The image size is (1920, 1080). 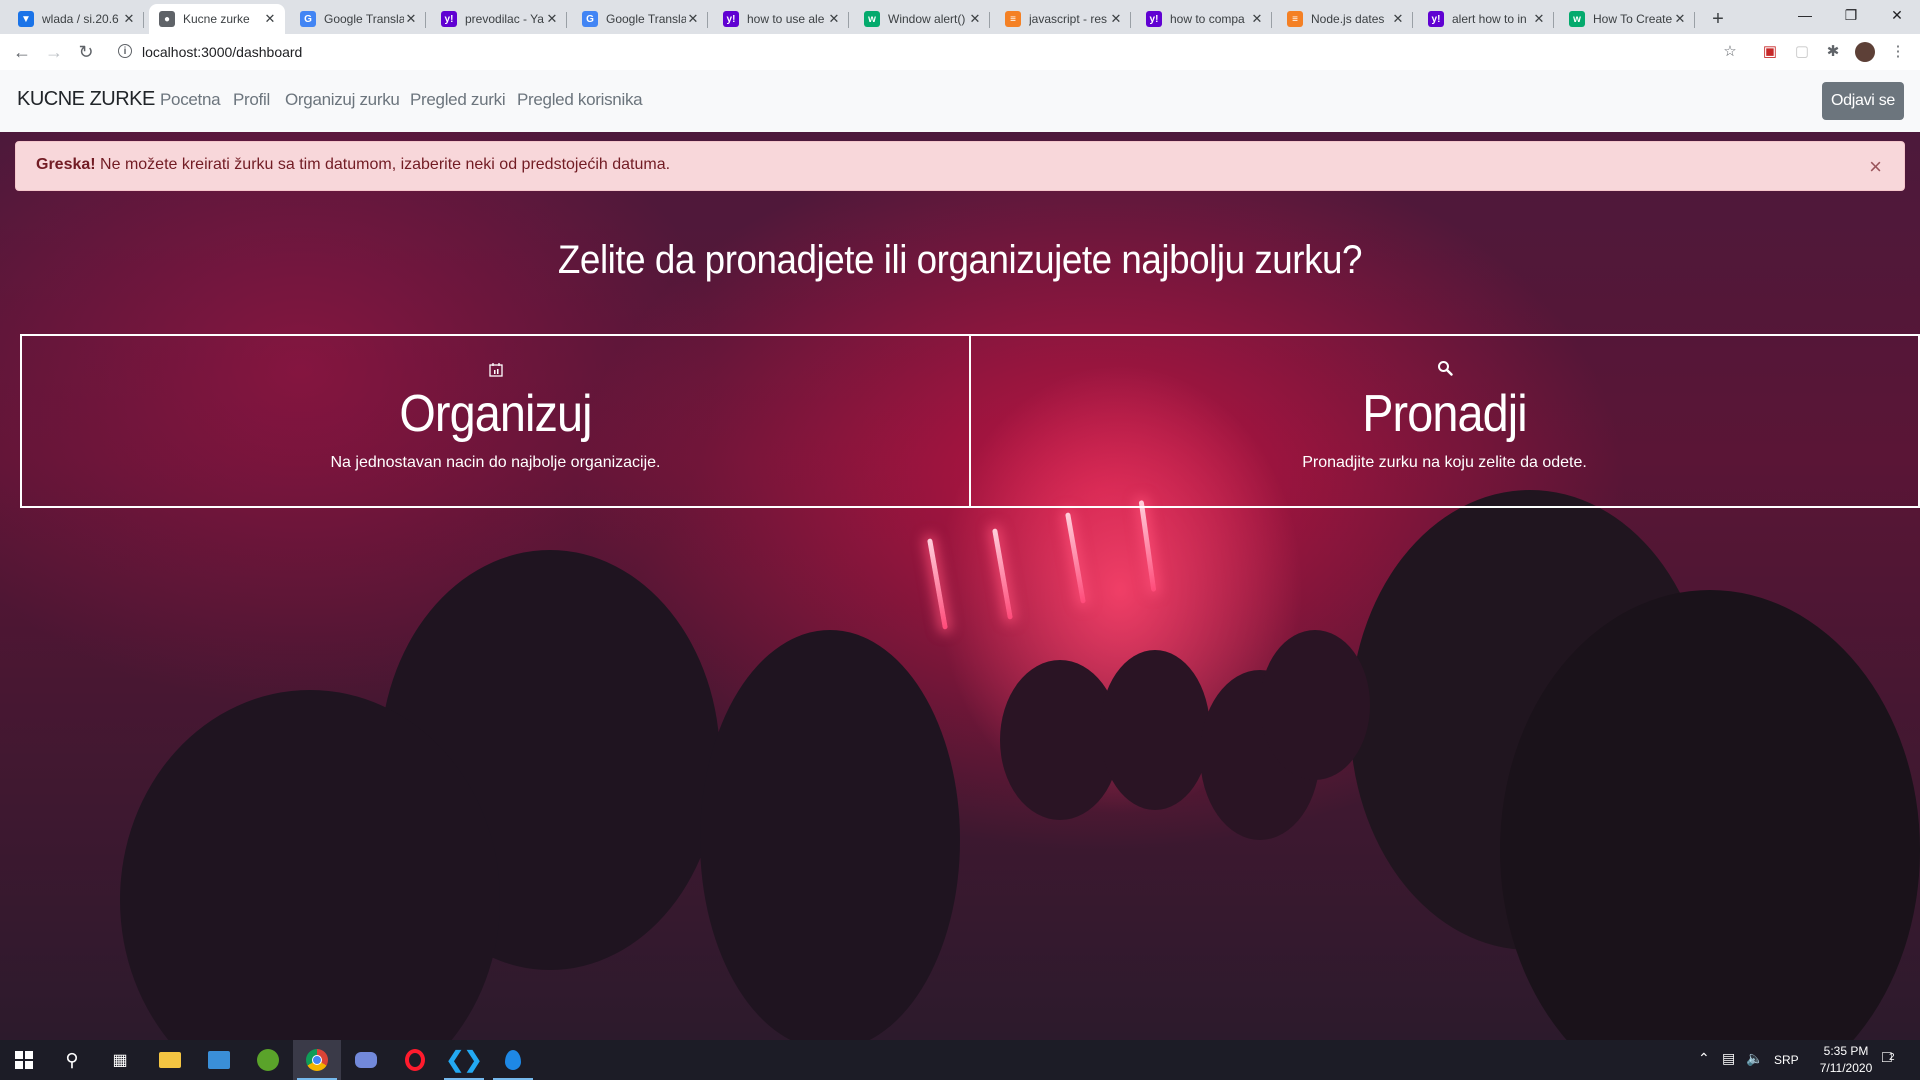 What do you see at coordinates (1846, 1068) in the screenshot?
I see `clock-date: 7/11/2020` at bounding box center [1846, 1068].